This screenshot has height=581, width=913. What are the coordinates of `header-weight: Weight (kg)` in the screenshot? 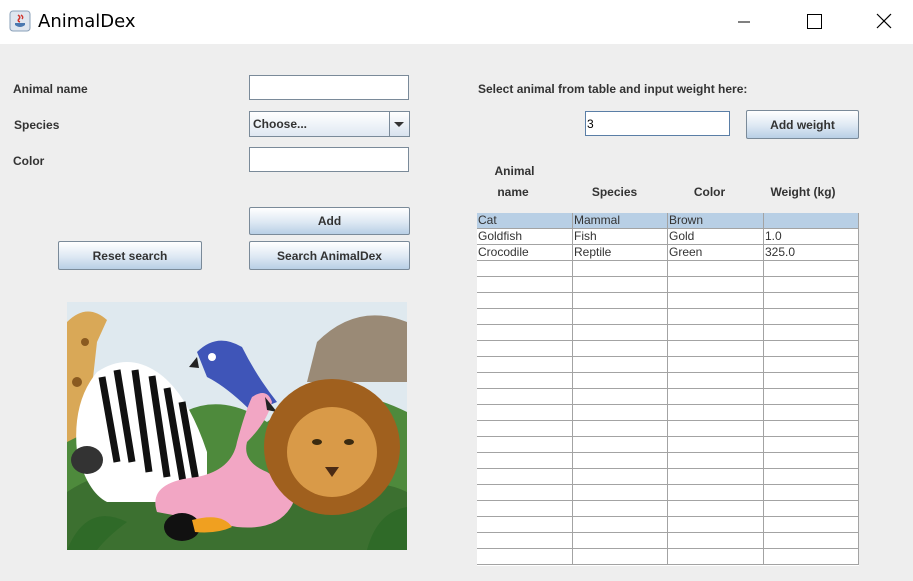 It's located at (803, 192).